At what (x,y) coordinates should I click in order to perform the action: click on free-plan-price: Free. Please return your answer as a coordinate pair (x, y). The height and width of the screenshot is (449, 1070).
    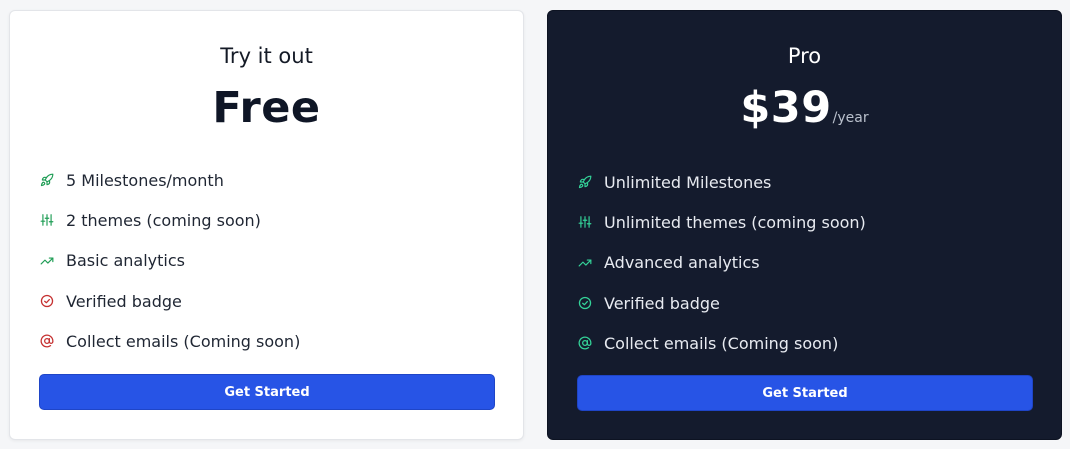
    Looking at the image, I should click on (266, 108).